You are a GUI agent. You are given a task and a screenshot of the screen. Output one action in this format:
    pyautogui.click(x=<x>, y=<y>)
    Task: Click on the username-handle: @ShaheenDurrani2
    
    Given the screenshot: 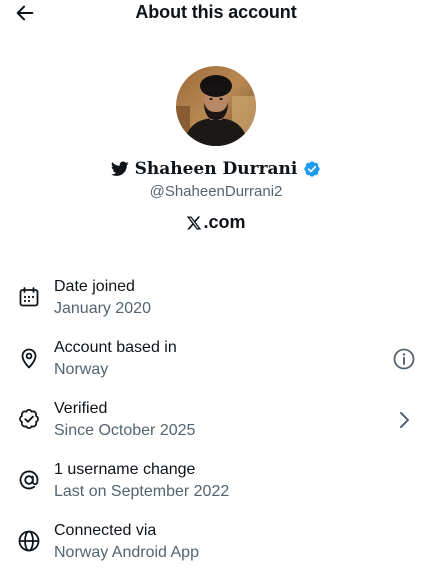 What is the action you would take?
    pyautogui.click(x=216, y=191)
    